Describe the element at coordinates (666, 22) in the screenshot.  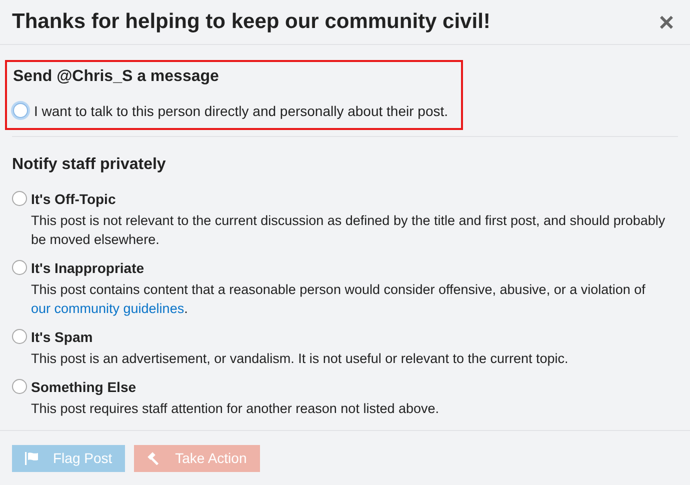
I see `close-button: ×` at that location.